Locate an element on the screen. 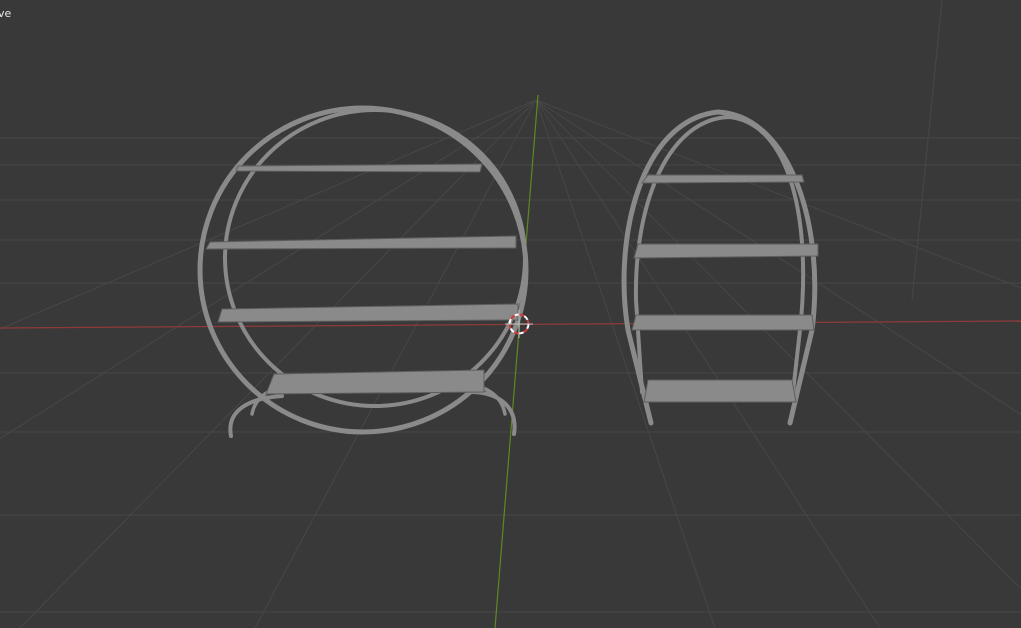 The image size is (1021, 628). arched-shelf-object is located at coordinates (719, 267).